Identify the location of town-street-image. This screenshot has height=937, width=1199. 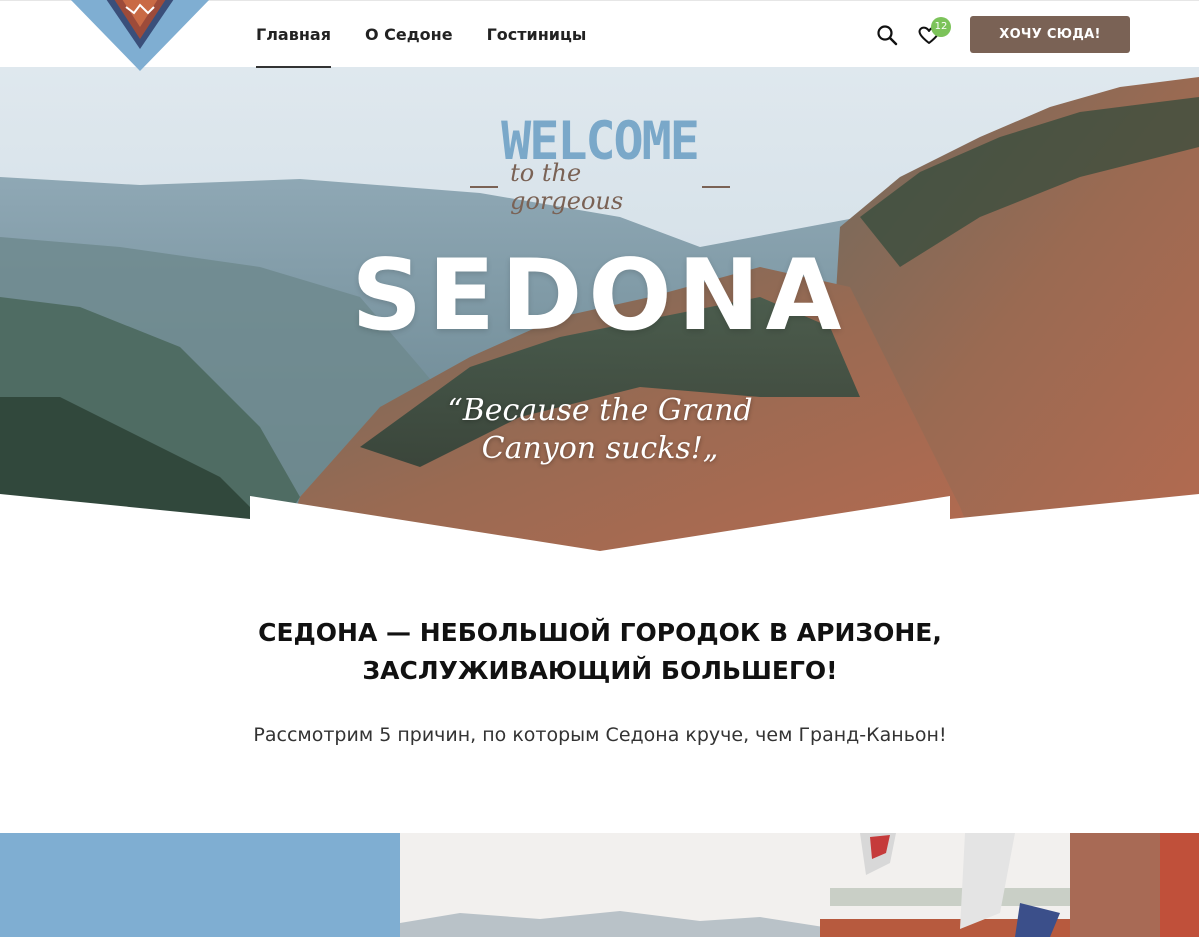
(799, 885).